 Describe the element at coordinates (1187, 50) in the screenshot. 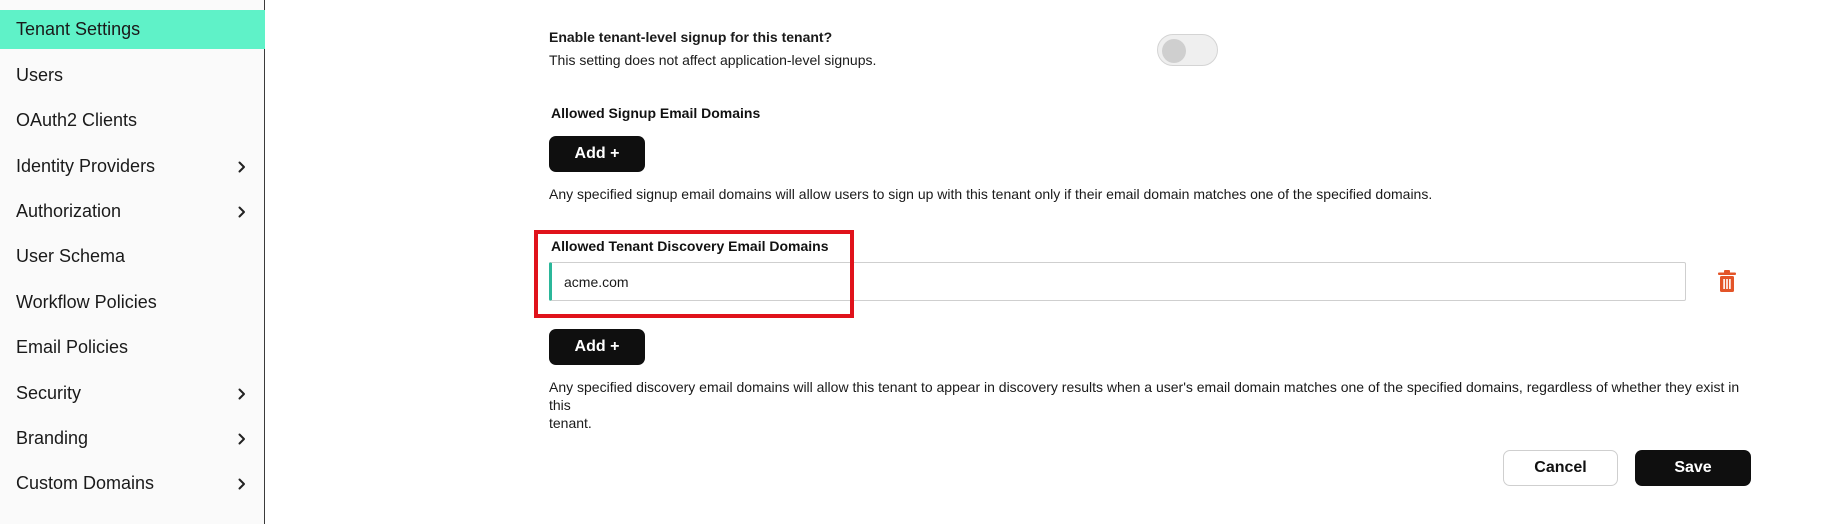

I see `signup-toggle` at that location.